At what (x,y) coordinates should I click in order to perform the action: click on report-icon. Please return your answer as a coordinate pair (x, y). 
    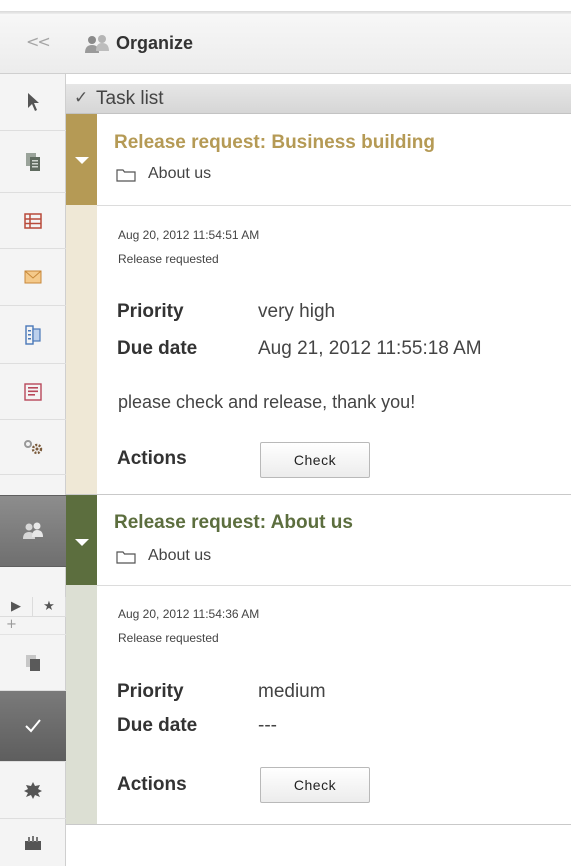
    Looking at the image, I should click on (33, 391).